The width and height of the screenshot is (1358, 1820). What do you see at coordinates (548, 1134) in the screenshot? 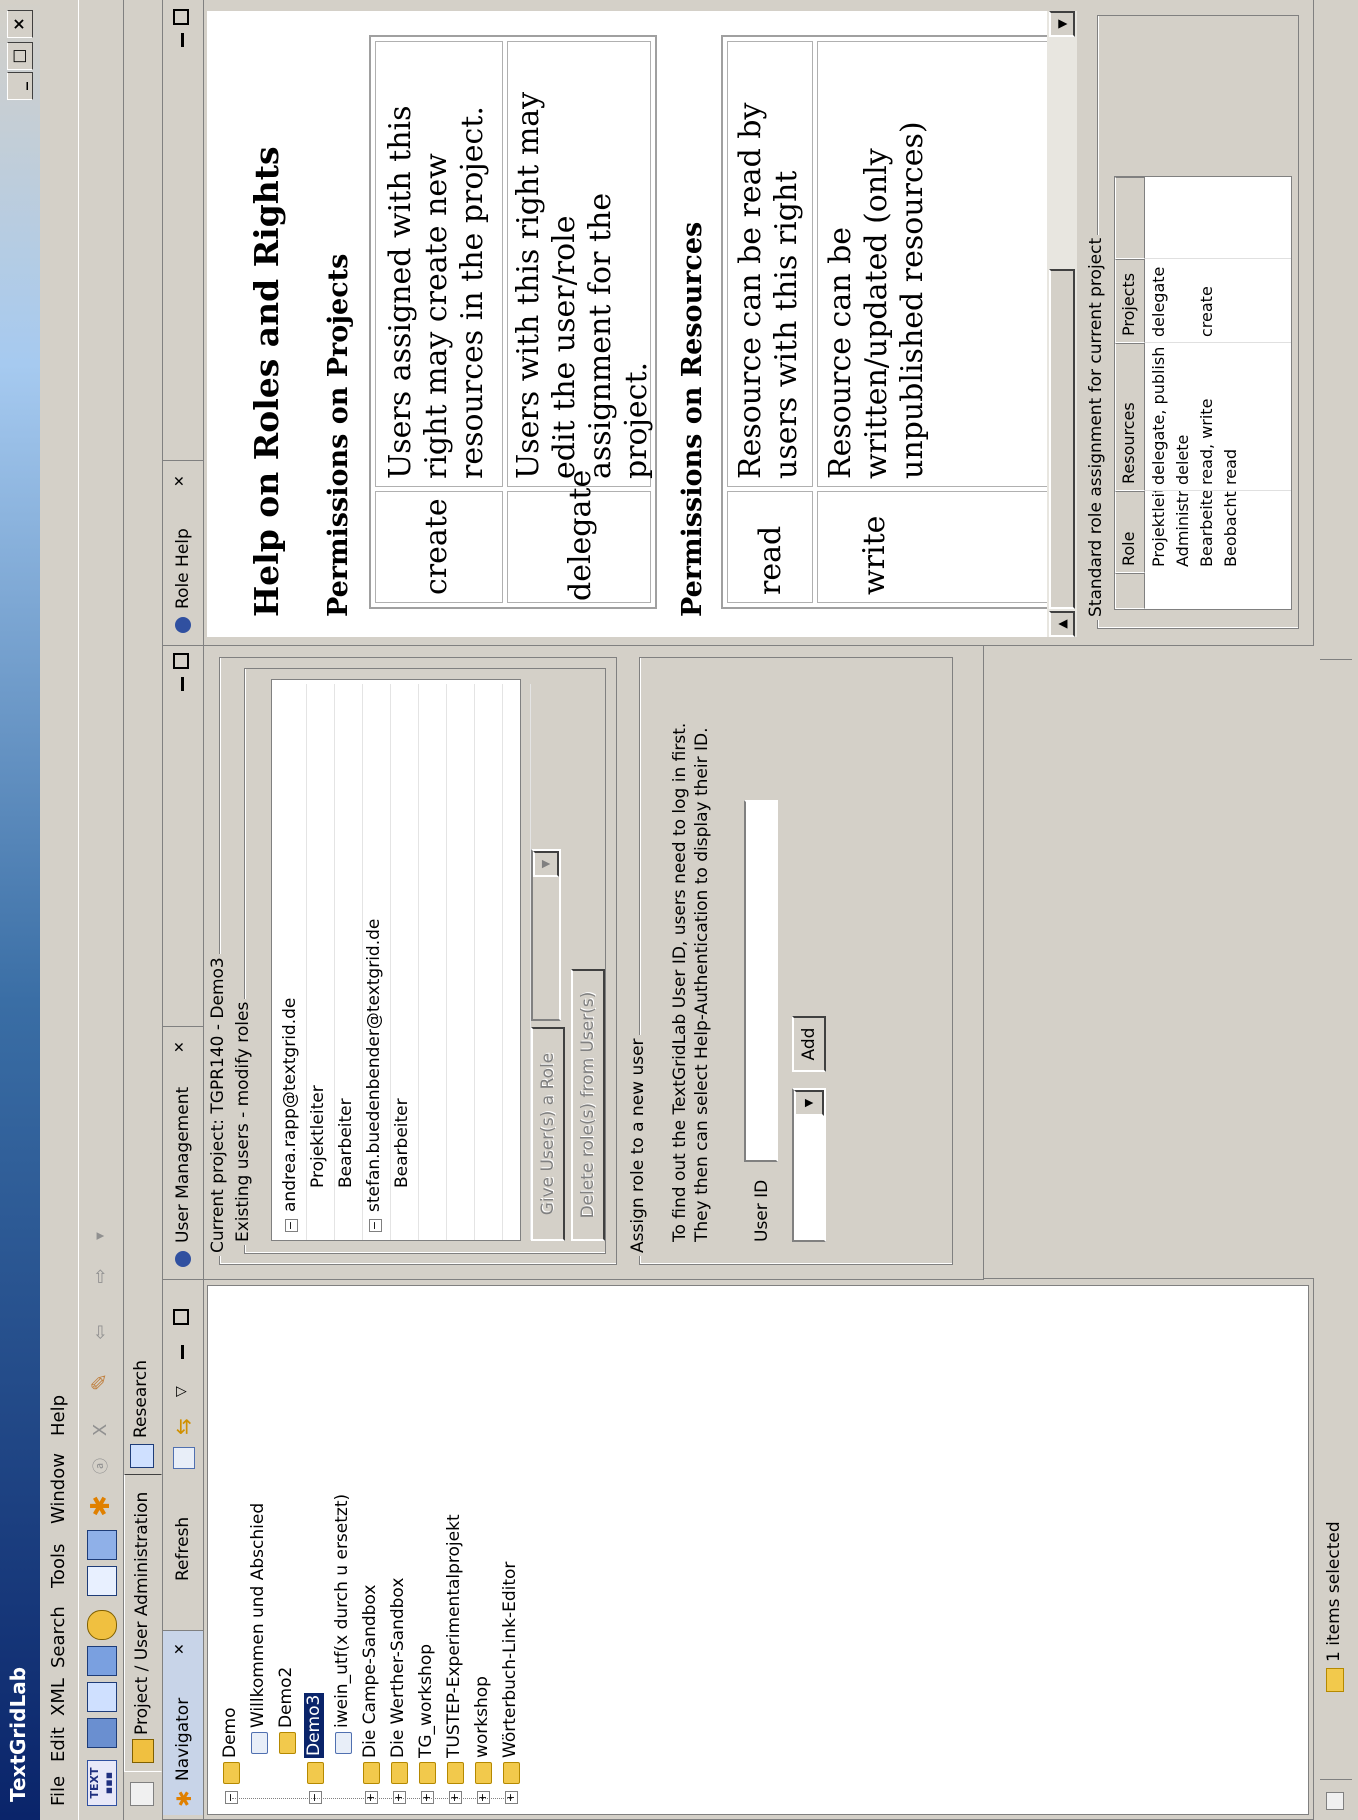
I see `give-role-button: Give User(s) a Role` at bounding box center [548, 1134].